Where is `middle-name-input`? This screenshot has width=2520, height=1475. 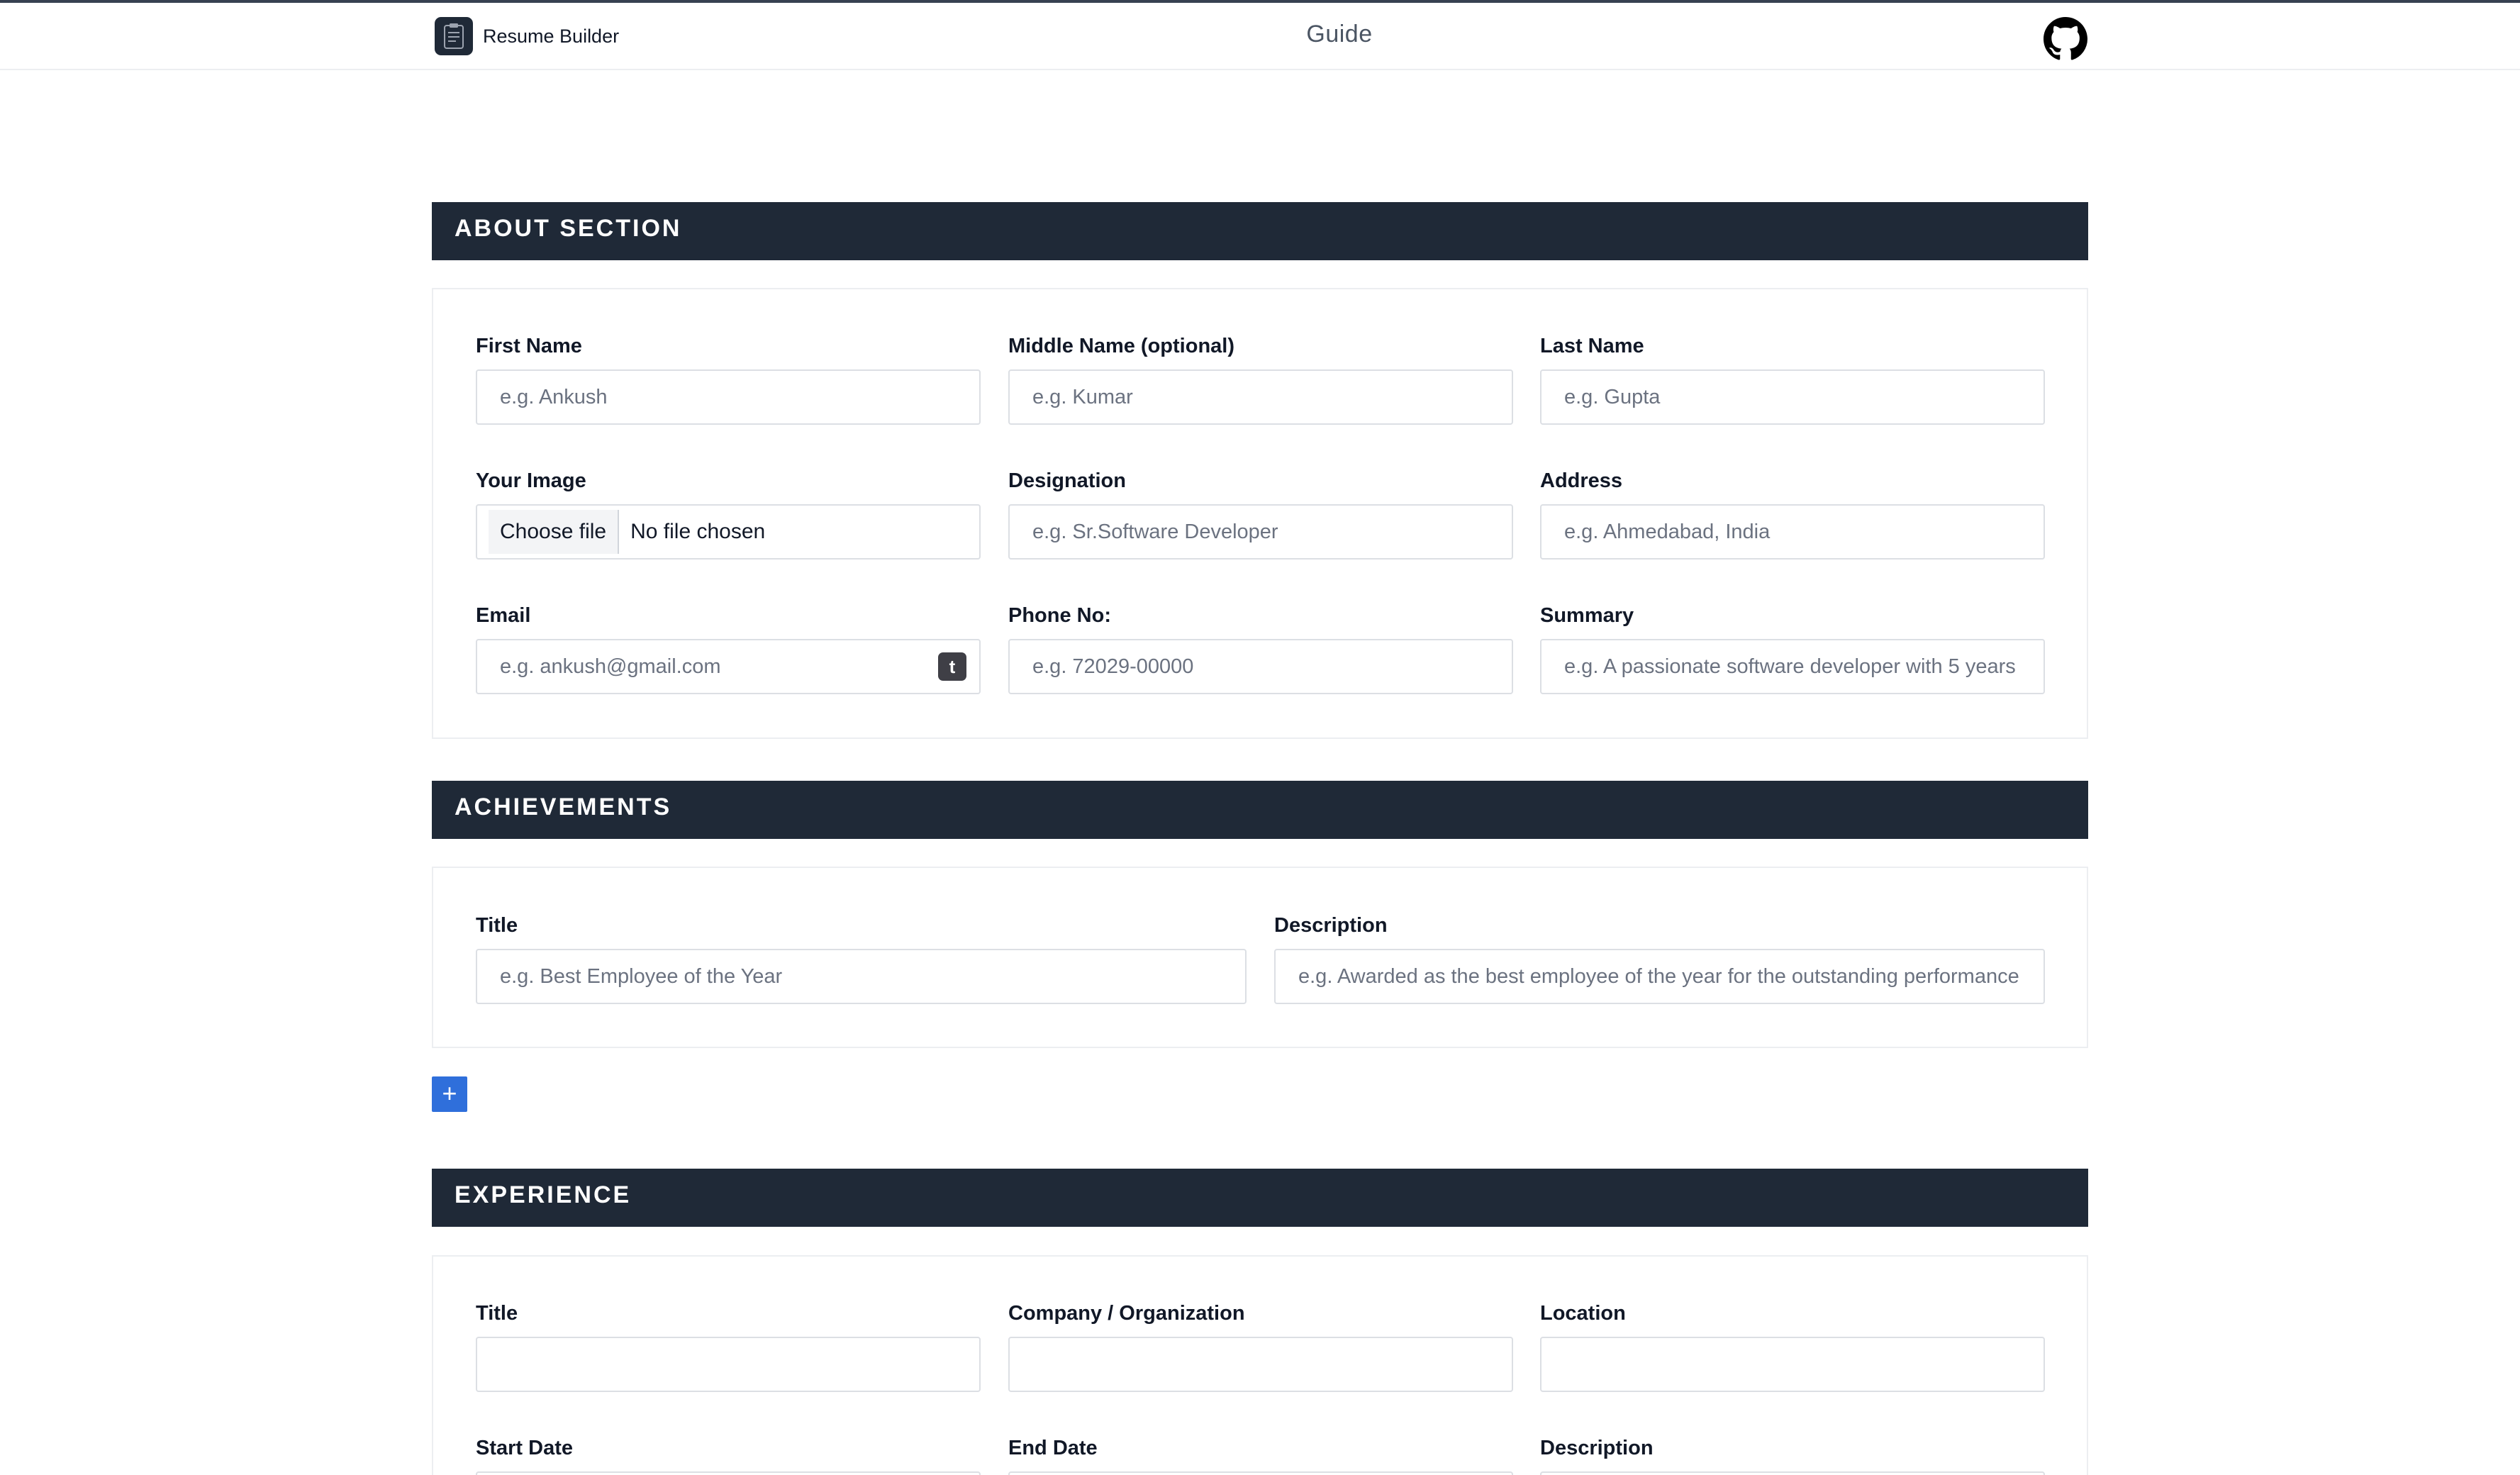 middle-name-input is located at coordinates (1261, 397).